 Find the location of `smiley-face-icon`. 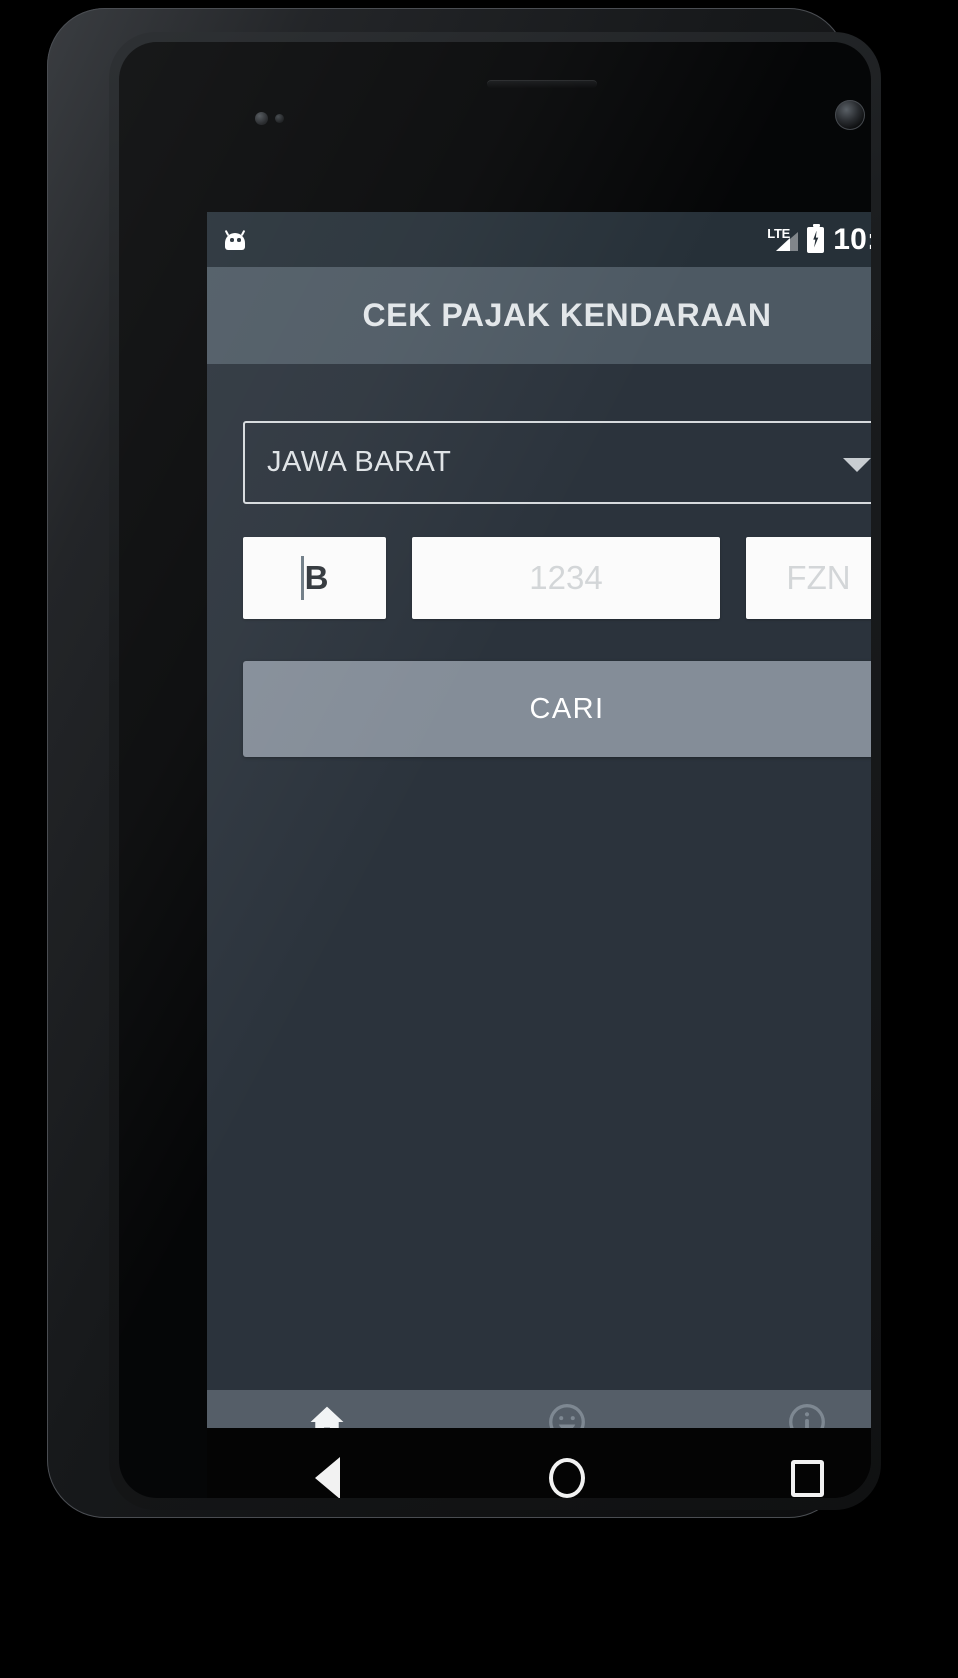

smiley-face-icon is located at coordinates (567, 1415).